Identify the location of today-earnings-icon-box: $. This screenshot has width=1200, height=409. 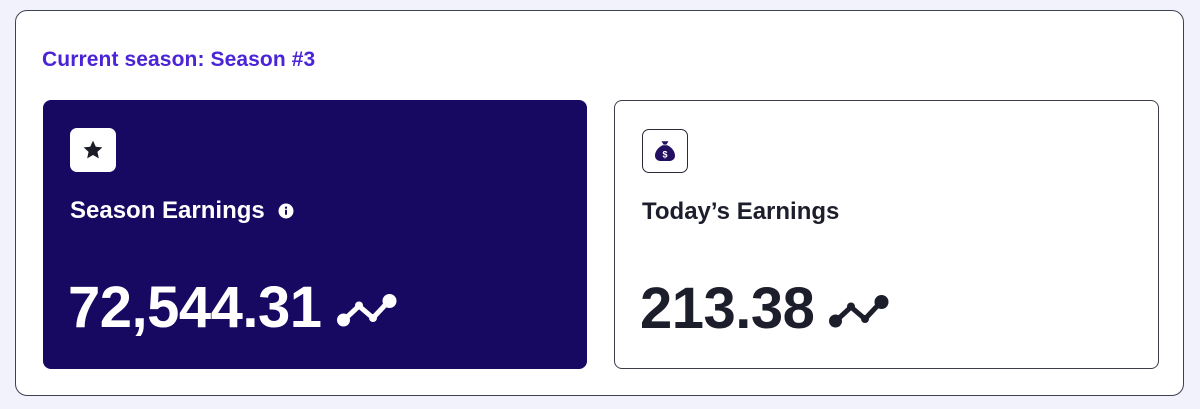
(665, 151).